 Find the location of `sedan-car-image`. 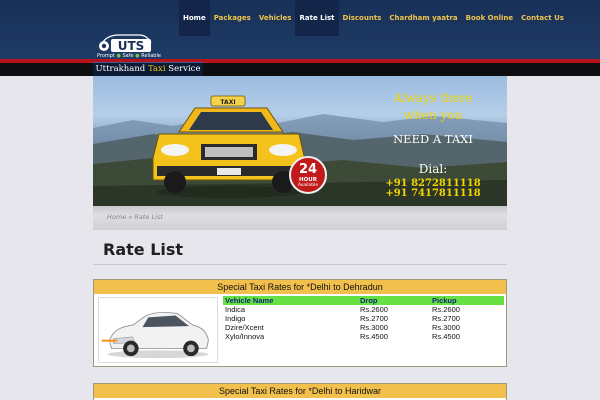

sedan-car-image is located at coordinates (158, 330).